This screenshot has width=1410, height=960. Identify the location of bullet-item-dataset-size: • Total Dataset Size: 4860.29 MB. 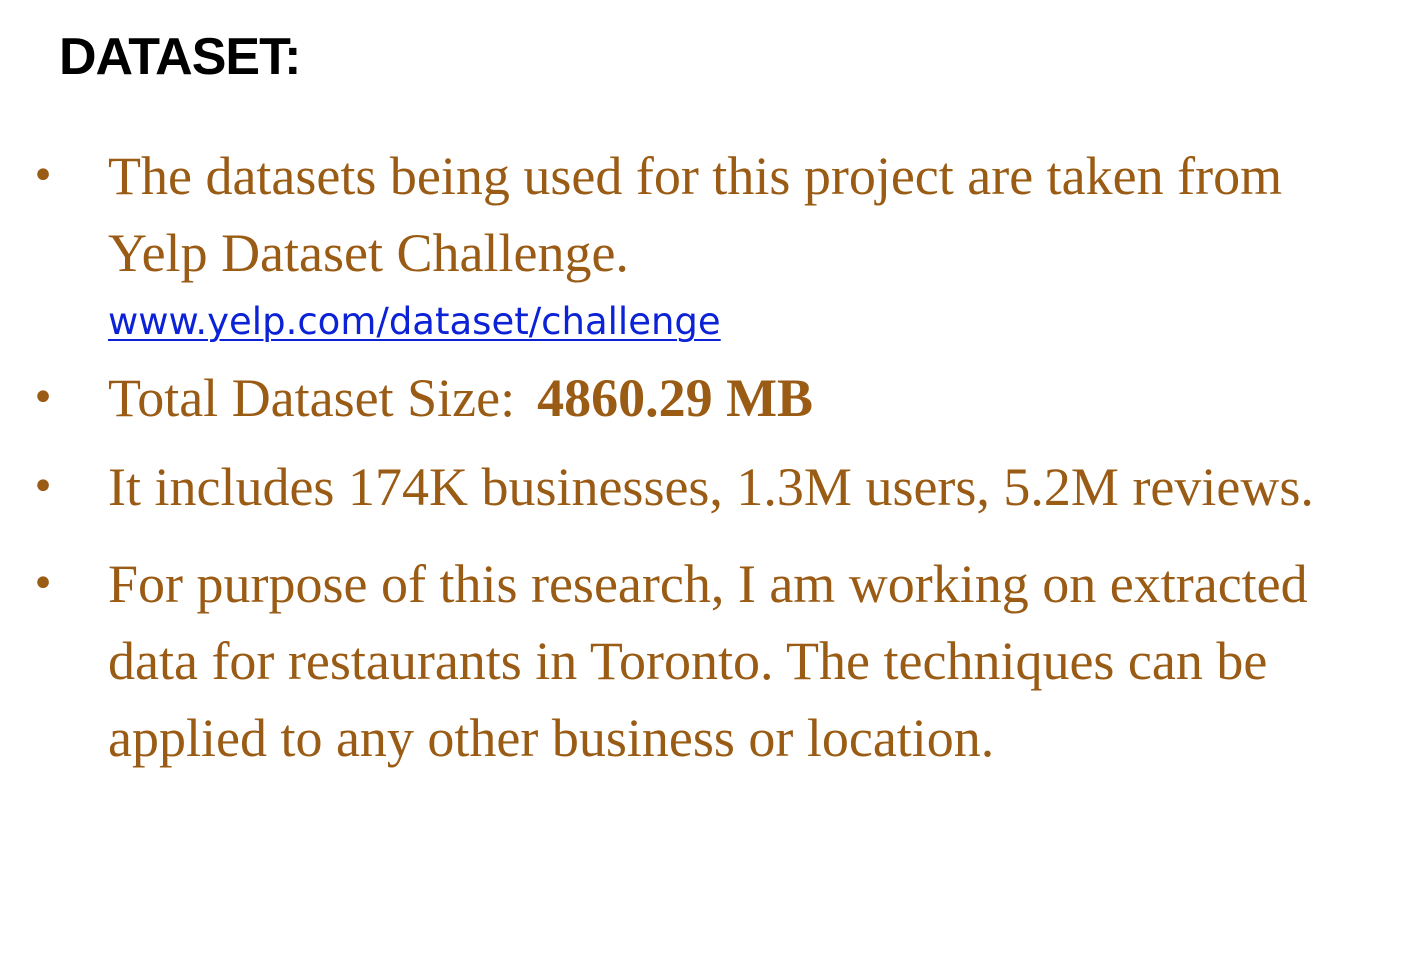
(700, 398).